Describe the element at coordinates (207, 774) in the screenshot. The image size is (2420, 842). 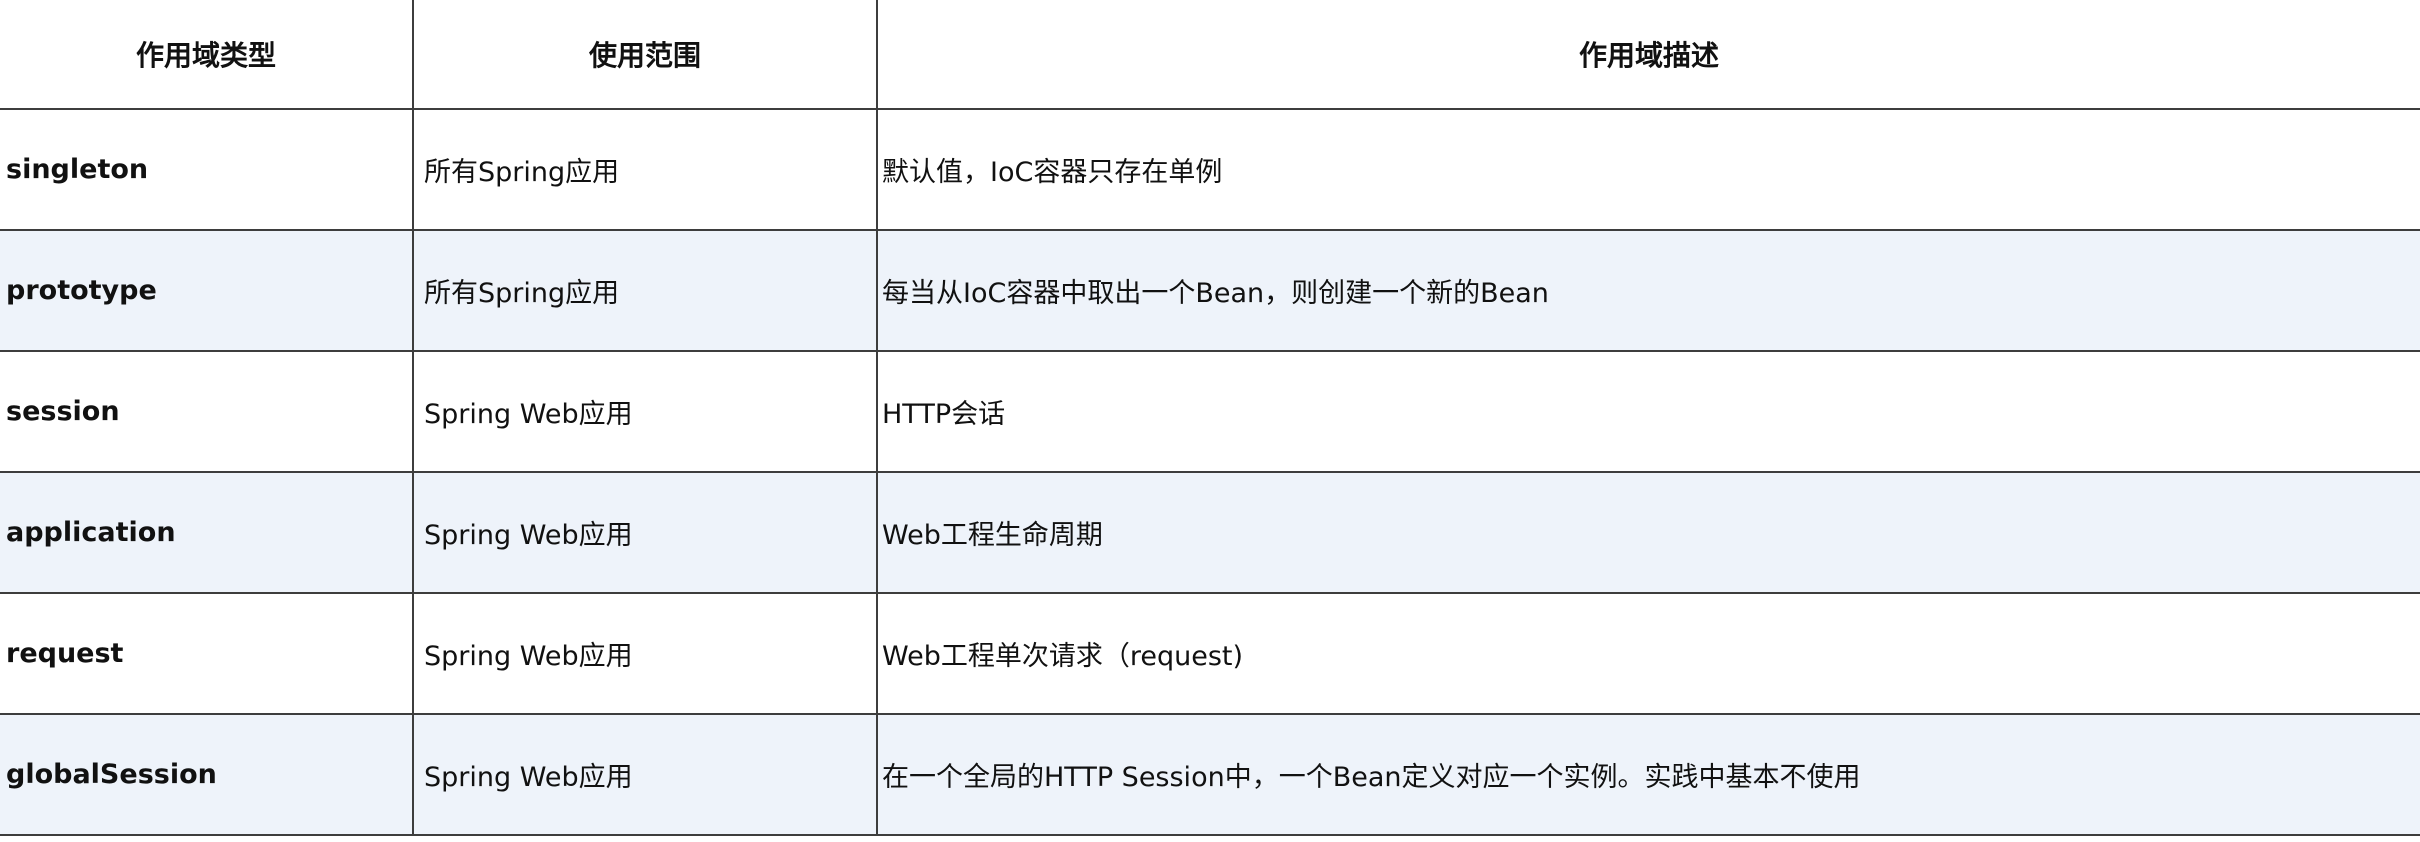
I see `scope-type-cell: globalSession` at that location.